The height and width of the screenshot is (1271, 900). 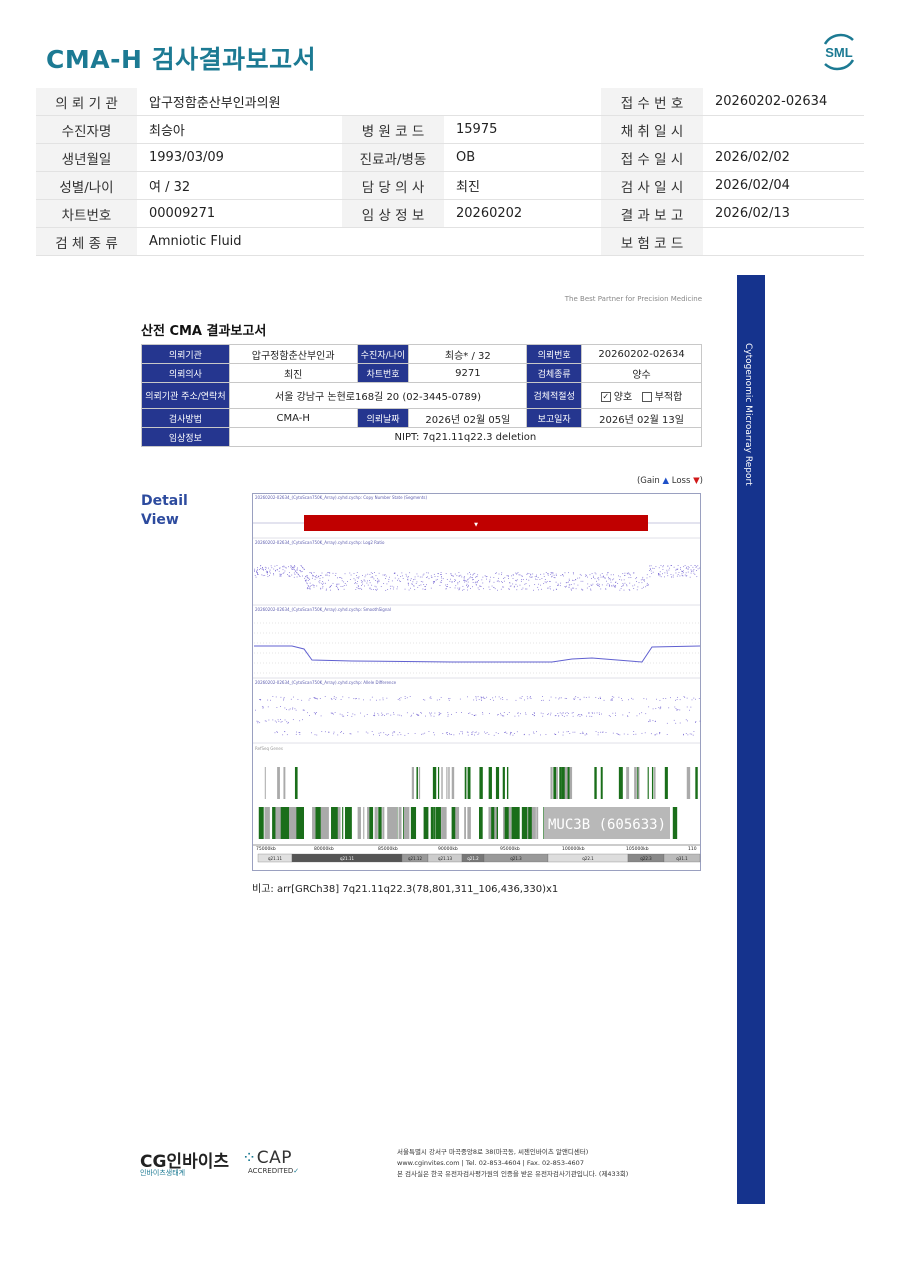 What do you see at coordinates (554, 373) in the screenshot?
I see `label-specimen: 검체종류` at bounding box center [554, 373].